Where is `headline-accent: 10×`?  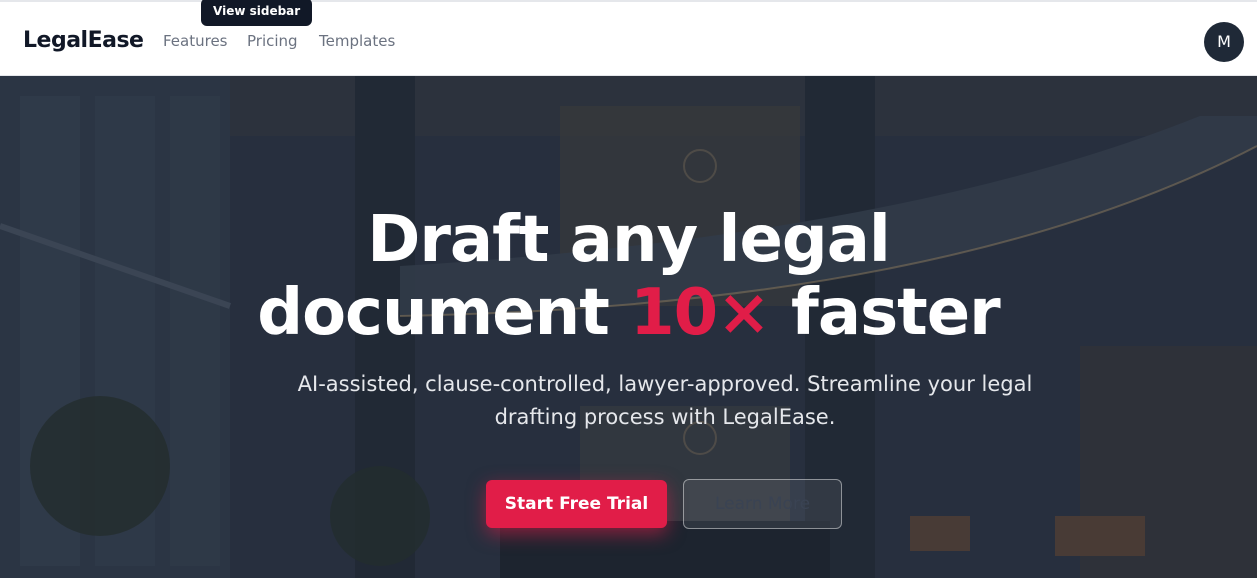
headline-accent: 10× is located at coordinates (700, 313).